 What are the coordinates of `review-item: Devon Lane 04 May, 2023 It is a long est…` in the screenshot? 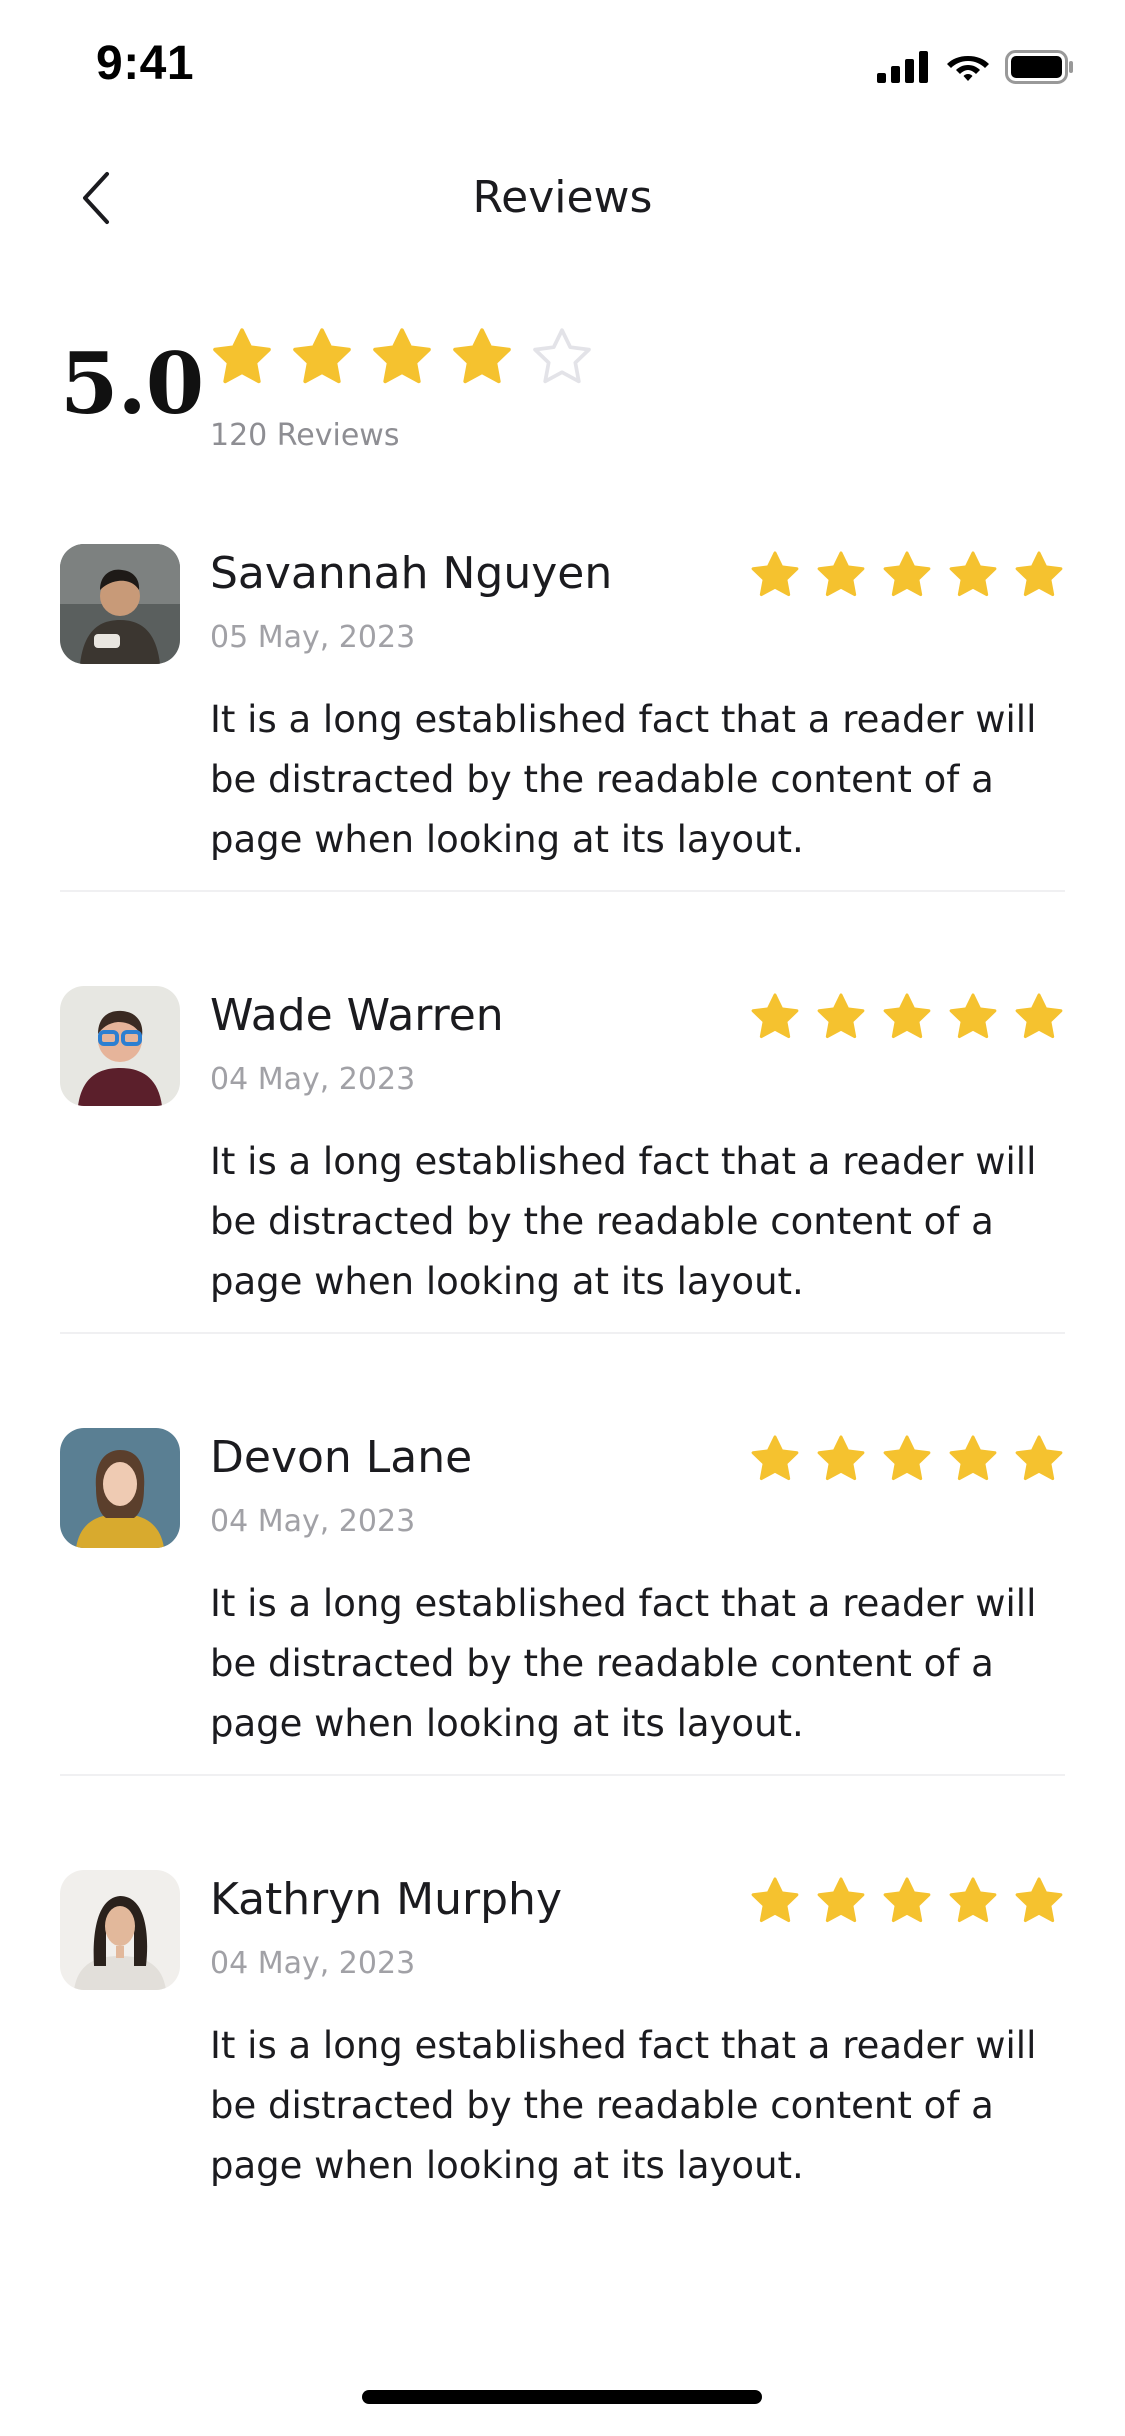 It's located at (562, 1600).